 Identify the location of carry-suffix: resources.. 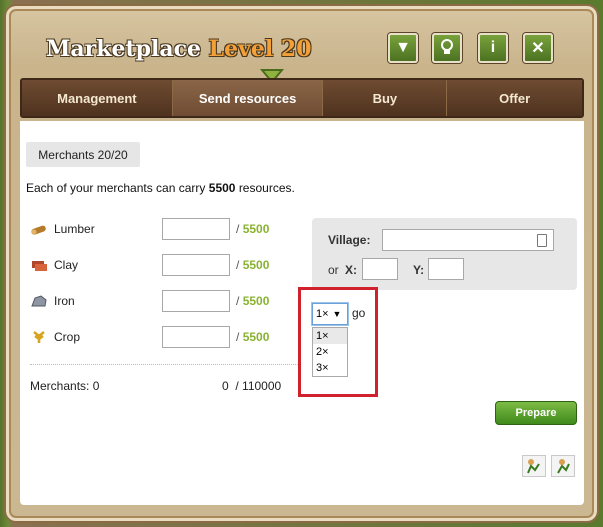
(266, 188).